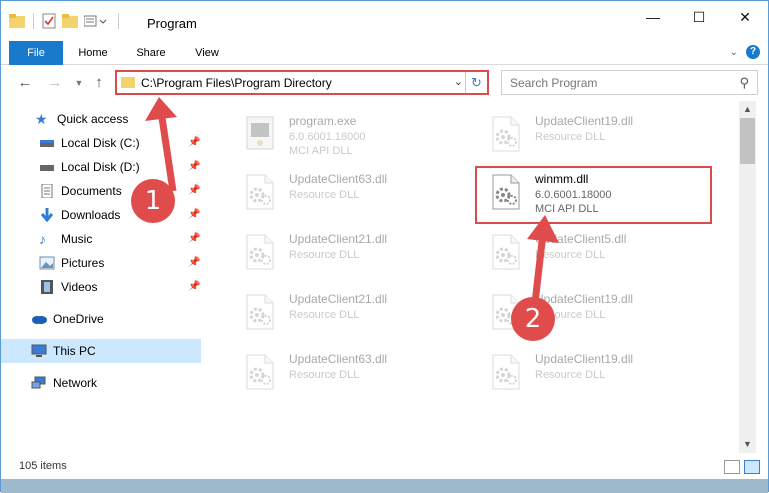  What do you see at coordinates (745, 52) in the screenshot?
I see `ribbon-right-controls: ⌄ ?` at bounding box center [745, 52].